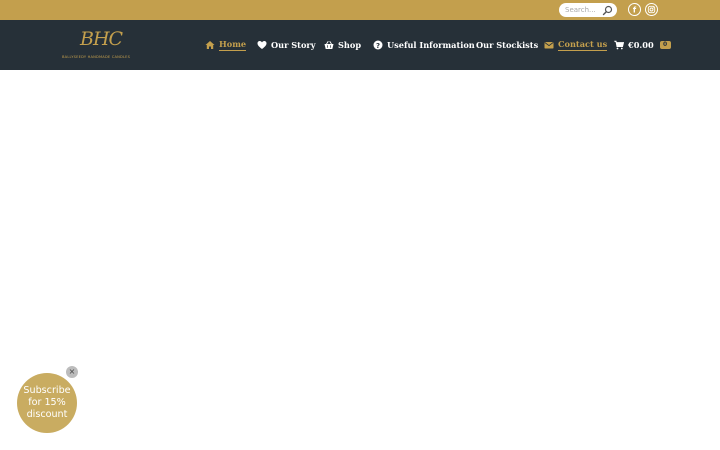  I want to click on logo-subtitle: BALLYSEEDY HANDMADE CANDLES, so click(96, 57).